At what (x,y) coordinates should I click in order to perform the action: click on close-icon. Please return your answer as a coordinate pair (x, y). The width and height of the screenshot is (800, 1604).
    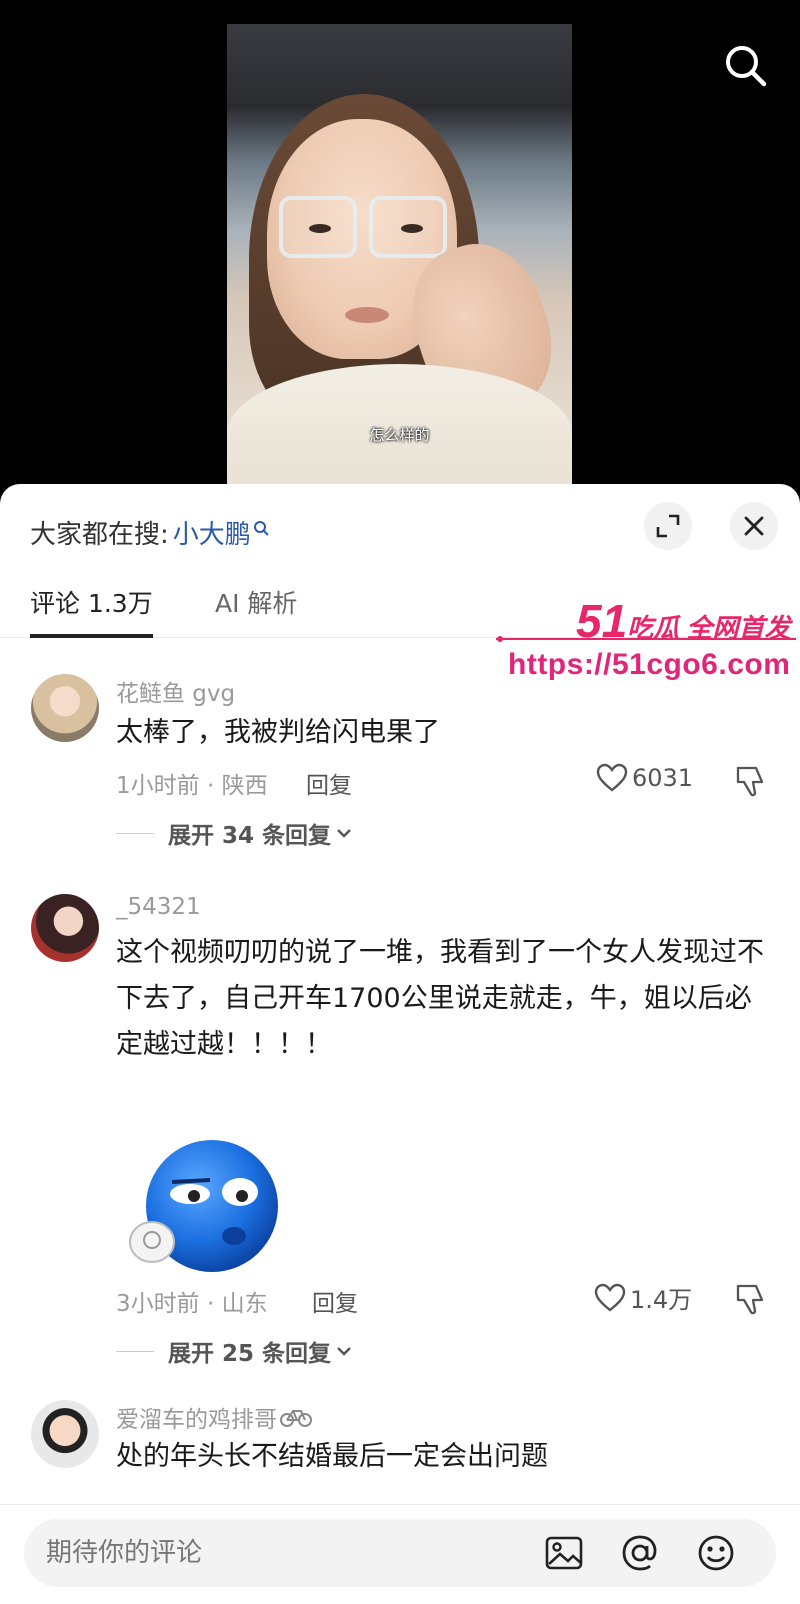
    Looking at the image, I should click on (754, 526).